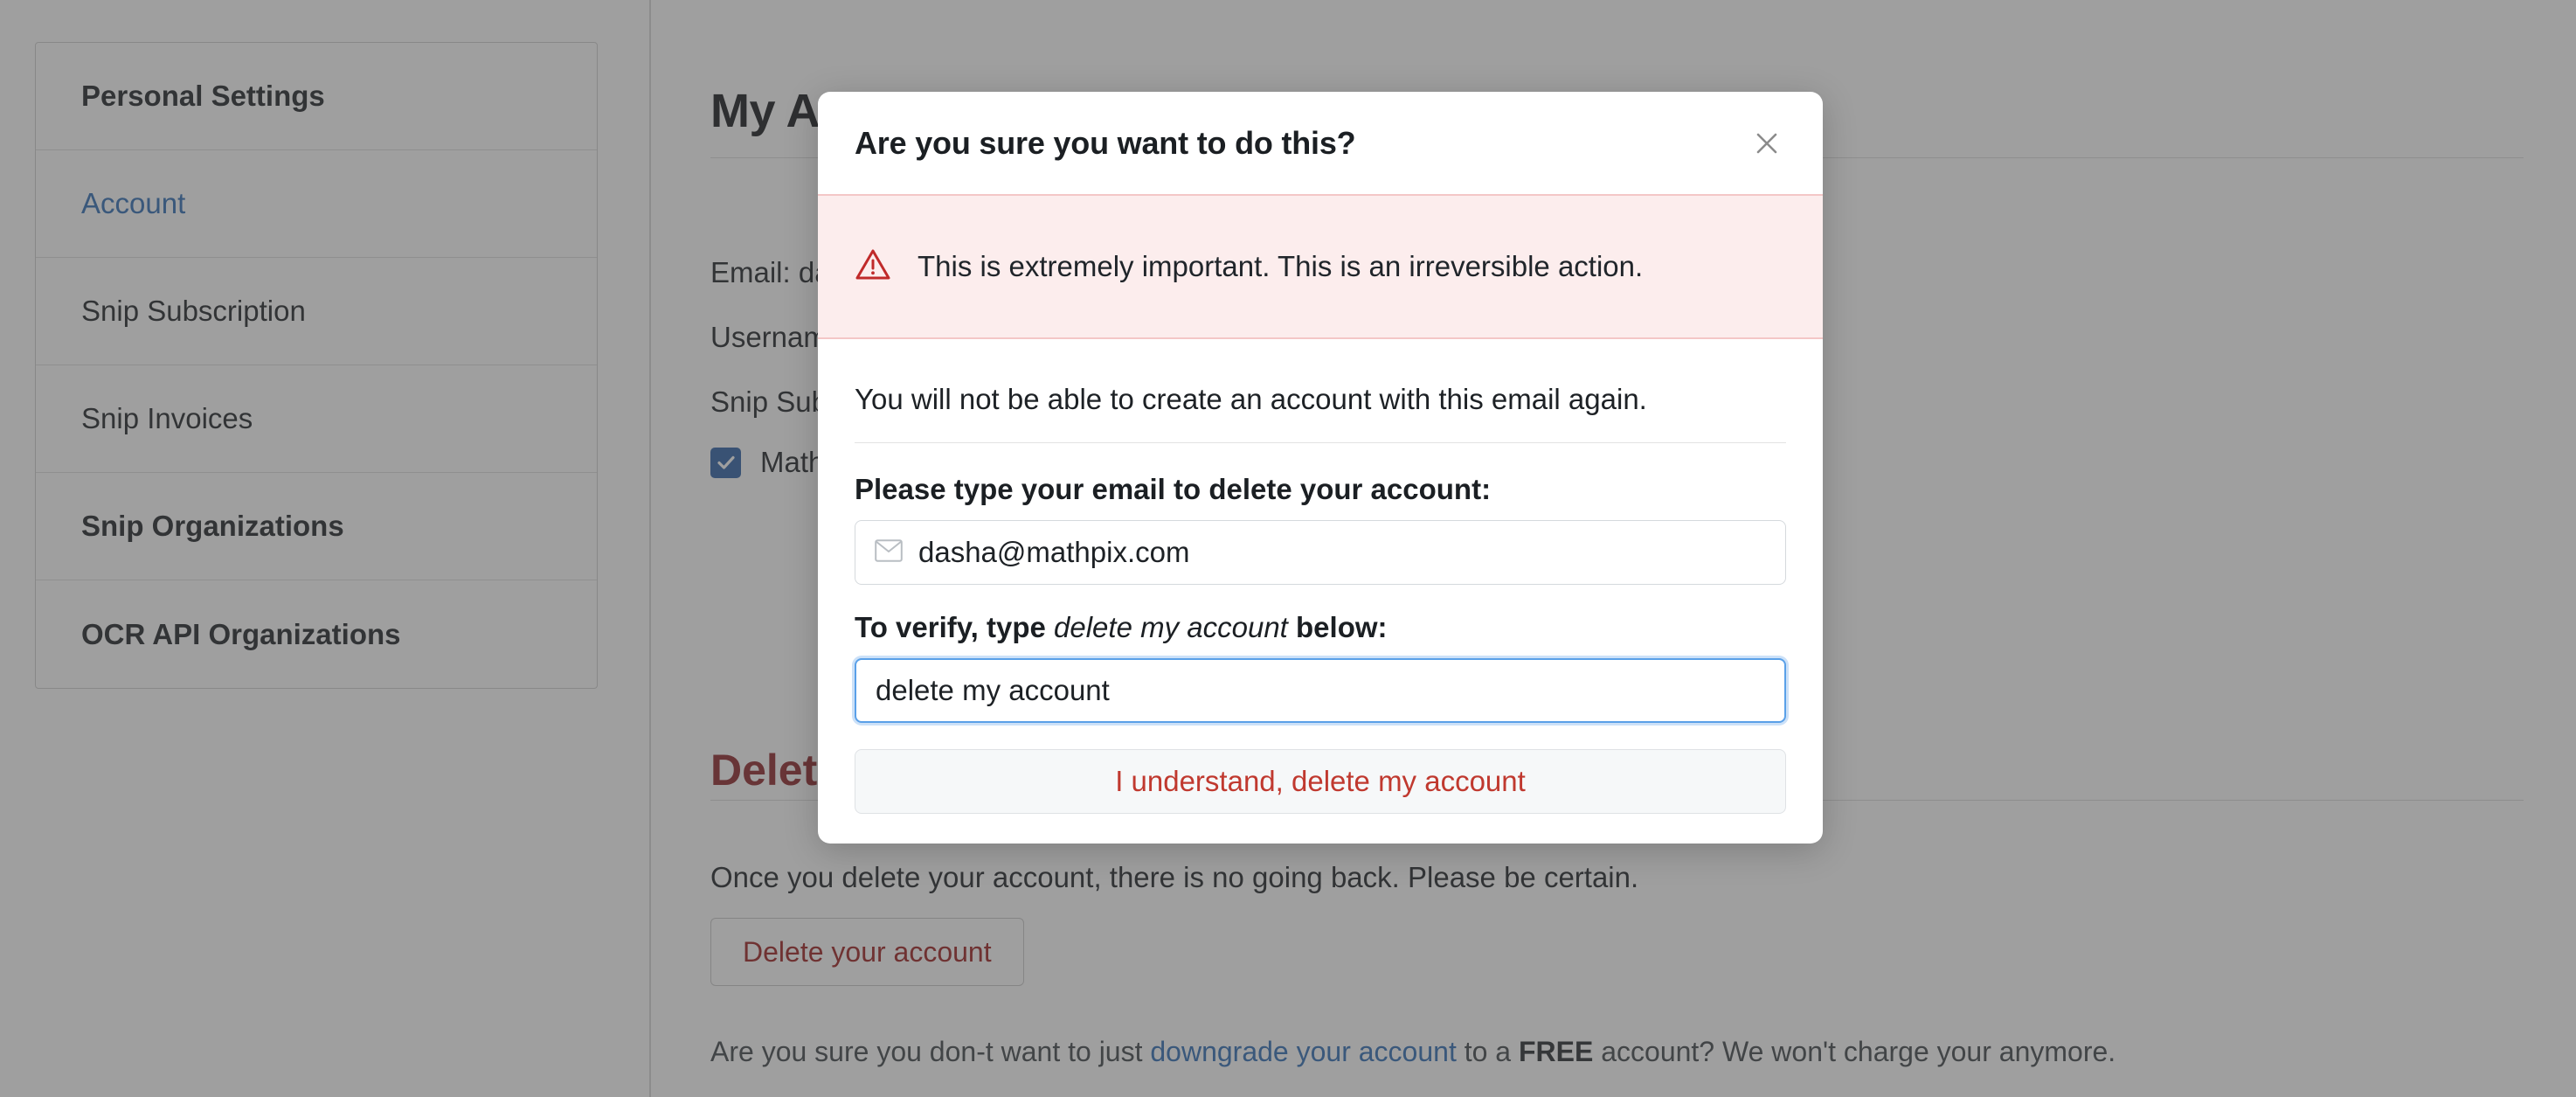 The height and width of the screenshot is (1097, 2576). What do you see at coordinates (955, 627) in the screenshot?
I see `verify-label-before: To verify, type` at bounding box center [955, 627].